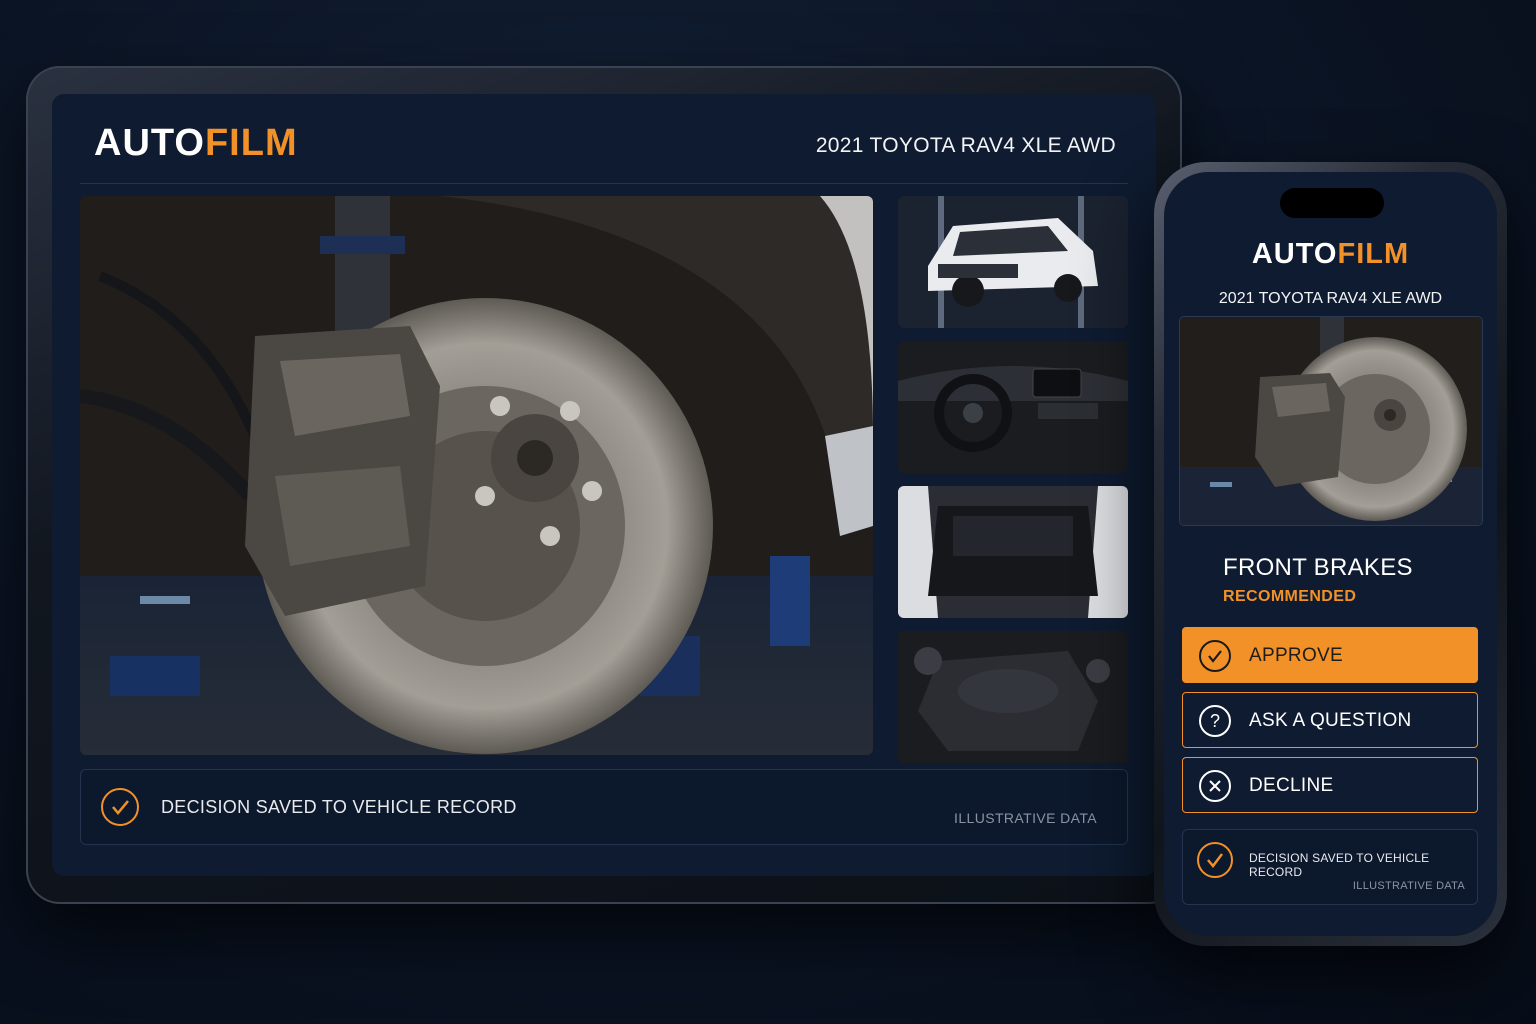  I want to click on approve-button-label: APPROVE, so click(1296, 655).